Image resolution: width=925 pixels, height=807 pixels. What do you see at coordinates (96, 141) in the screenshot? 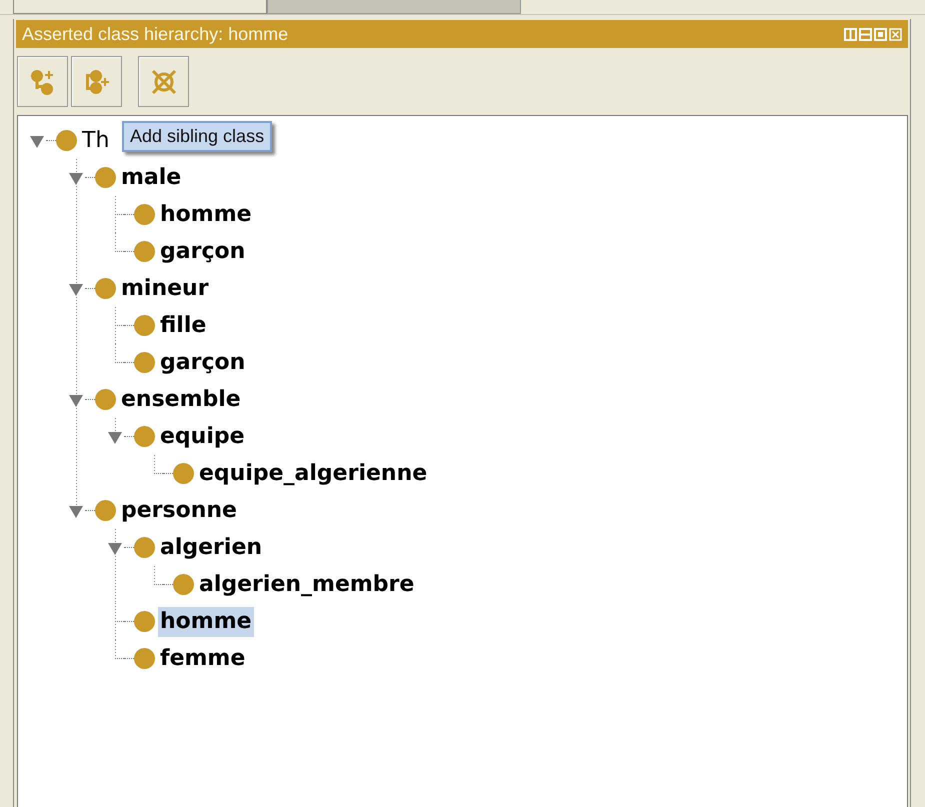
I see `class-item: Th` at bounding box center [96, 141].